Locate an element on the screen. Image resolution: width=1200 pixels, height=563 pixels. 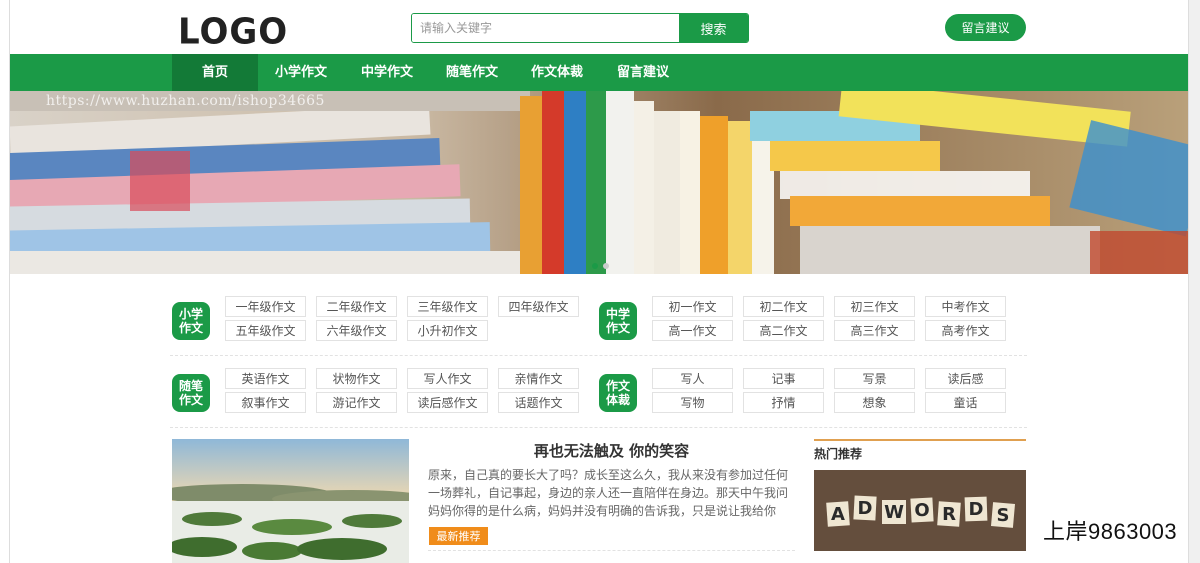
hot-section-title: 热门推荐 is located at coordinates (920, 450).